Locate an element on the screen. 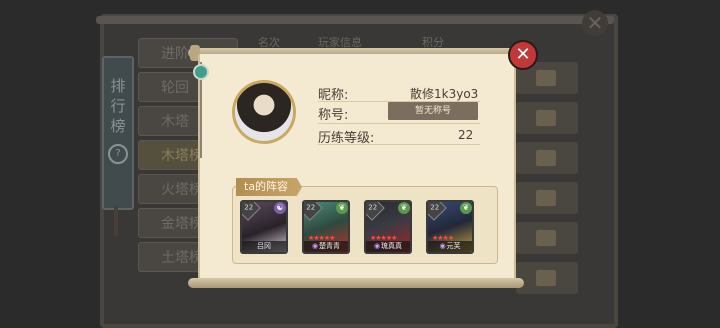 The width and height of the screenshot is (720, 328). title-label: 称号: is located at coordinates (333, 115).